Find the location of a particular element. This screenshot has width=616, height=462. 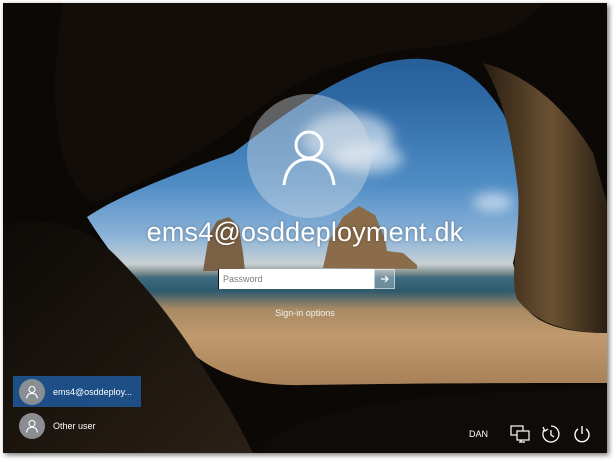

submit-button is located at coordinates (384, 279).